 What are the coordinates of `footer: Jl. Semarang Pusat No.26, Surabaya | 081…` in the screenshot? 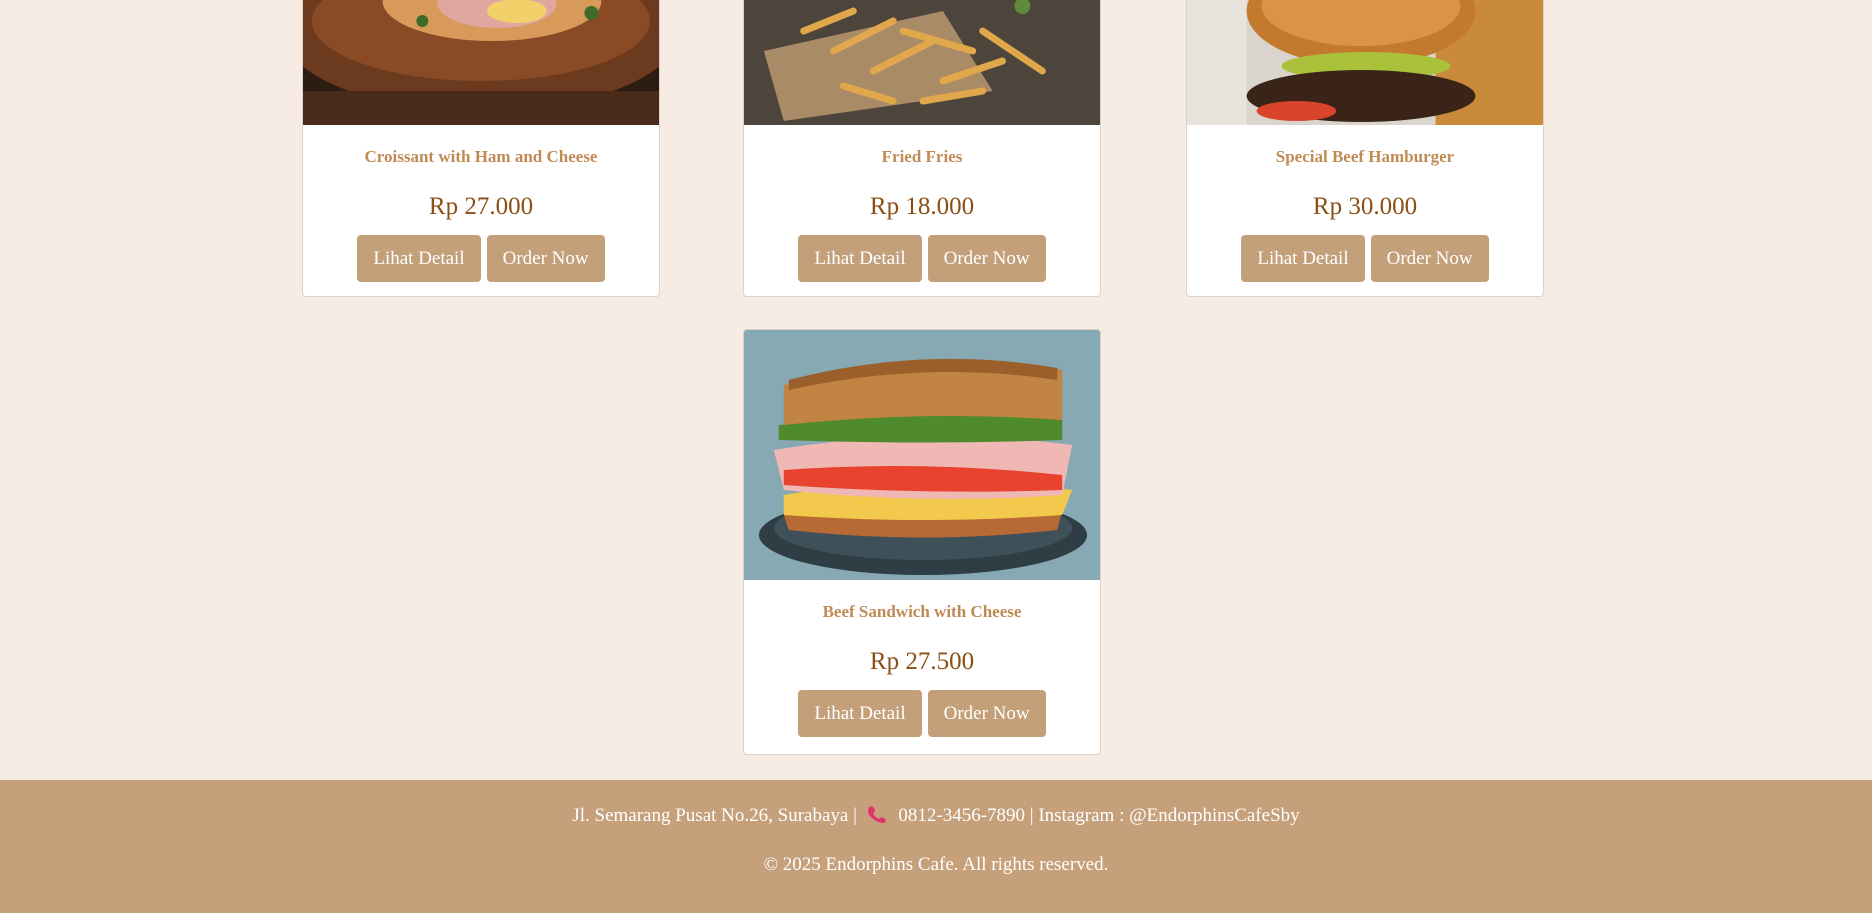 It's located at (936, 846).